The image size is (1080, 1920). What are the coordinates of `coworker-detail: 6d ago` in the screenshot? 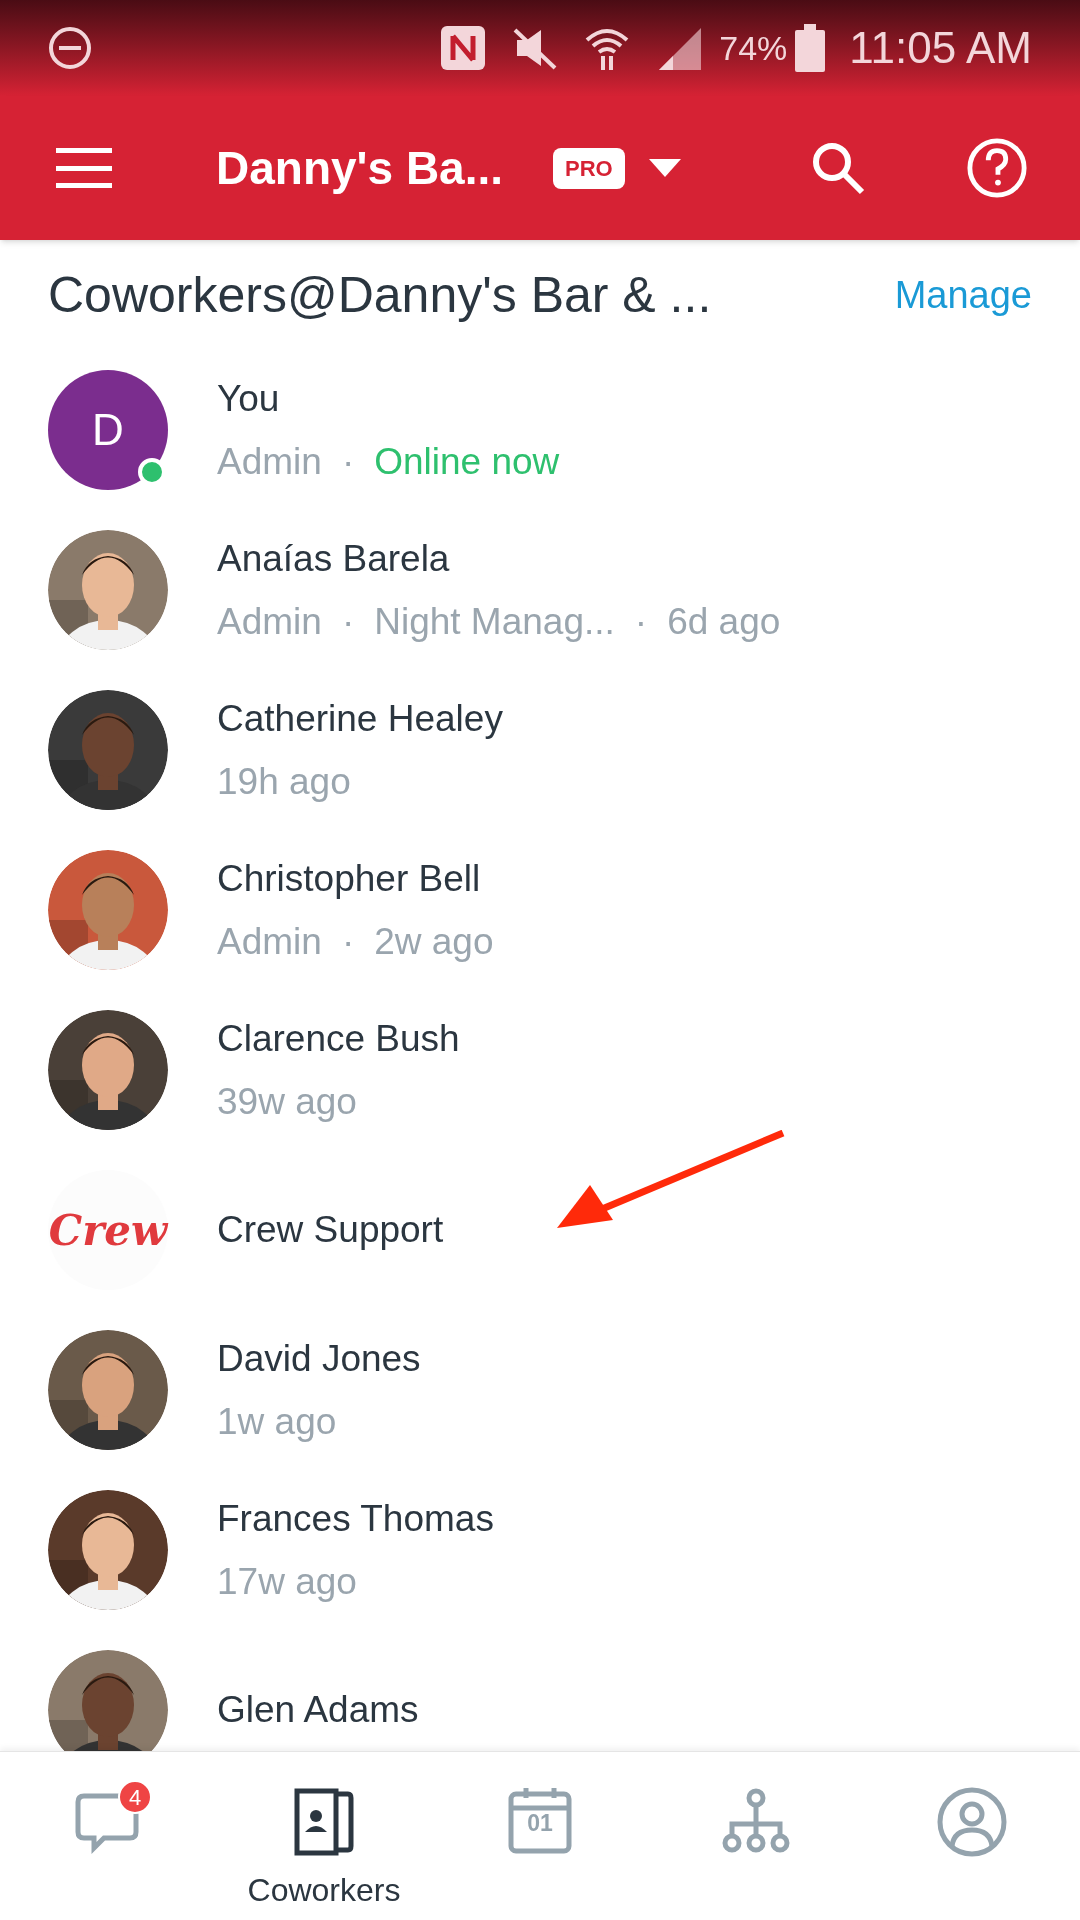 It's located at (724, 622).